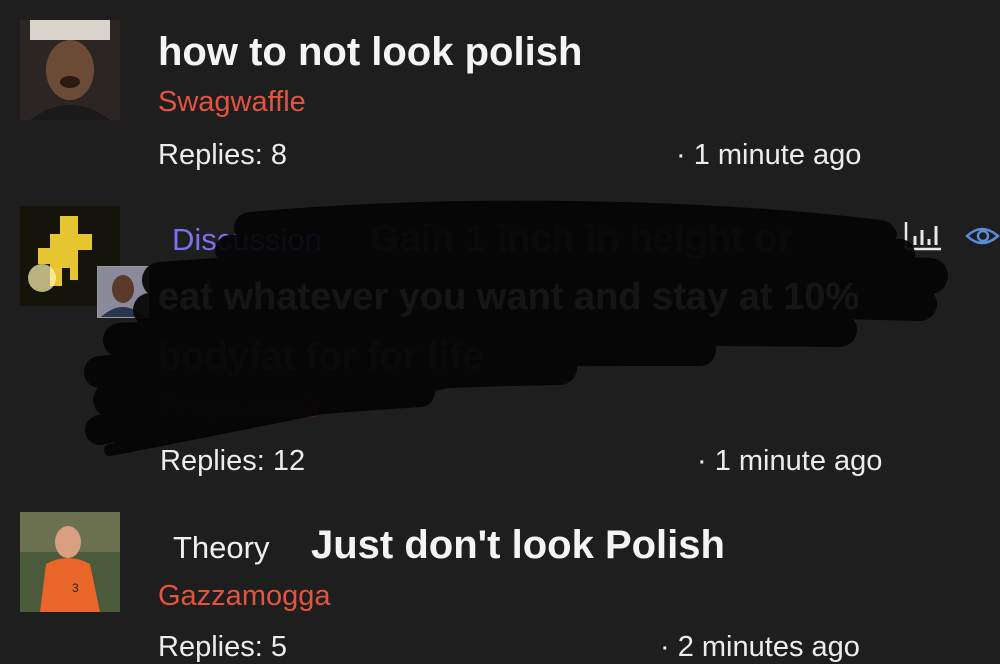 This screenshot has width=1000, height=664. Describe the element at coordinates (222, 155) in the screenshot. I see `reply-count: Replies: 8` at that location.